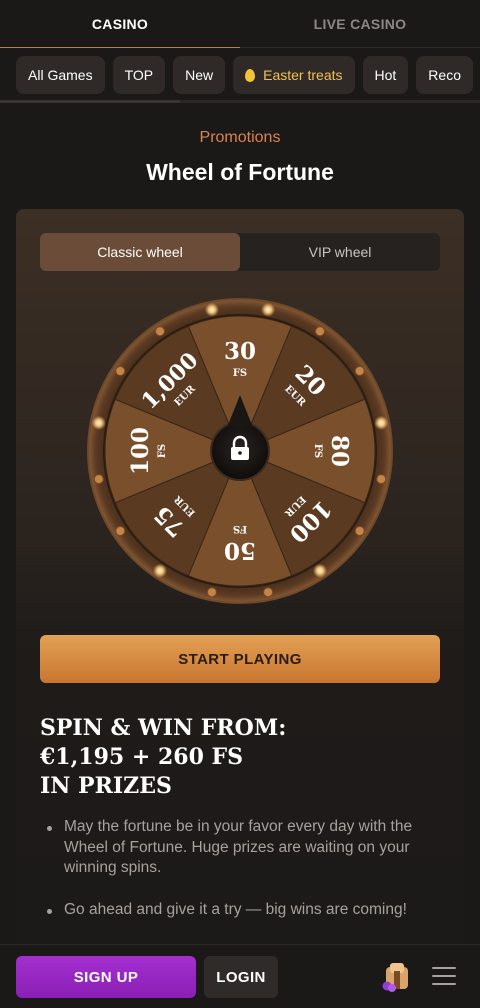 Image resolution: width=480 pixels, height=1008 pixels. I want to click on top-tabs: CASINO LIVE CASINO, so click(240, 24).